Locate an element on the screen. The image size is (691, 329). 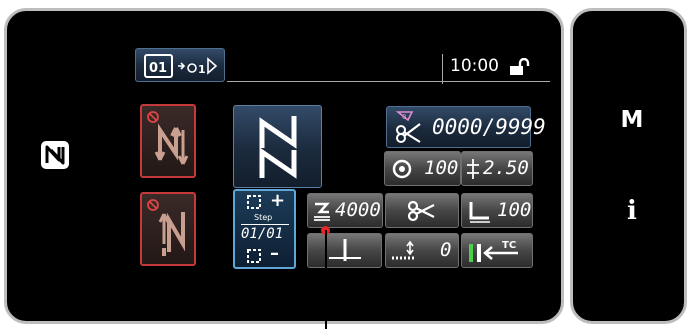
bobbin-icon is located at coordinates (404, 250).